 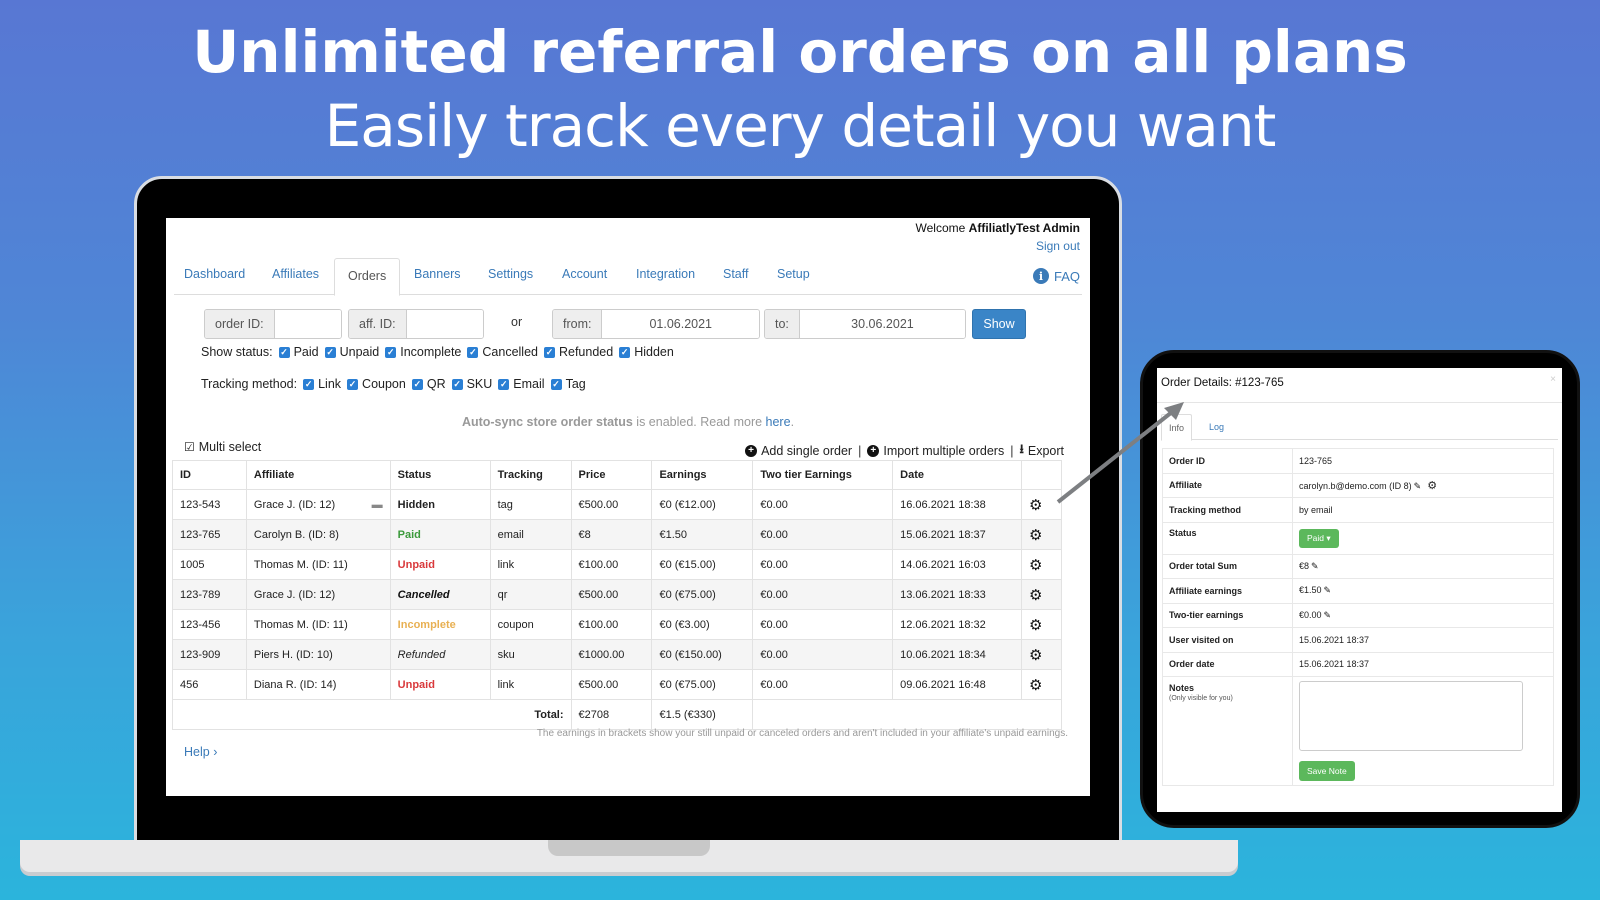 I want to click on tracking-email-checkbox: ✓ Email, so click(x=521, y=384).